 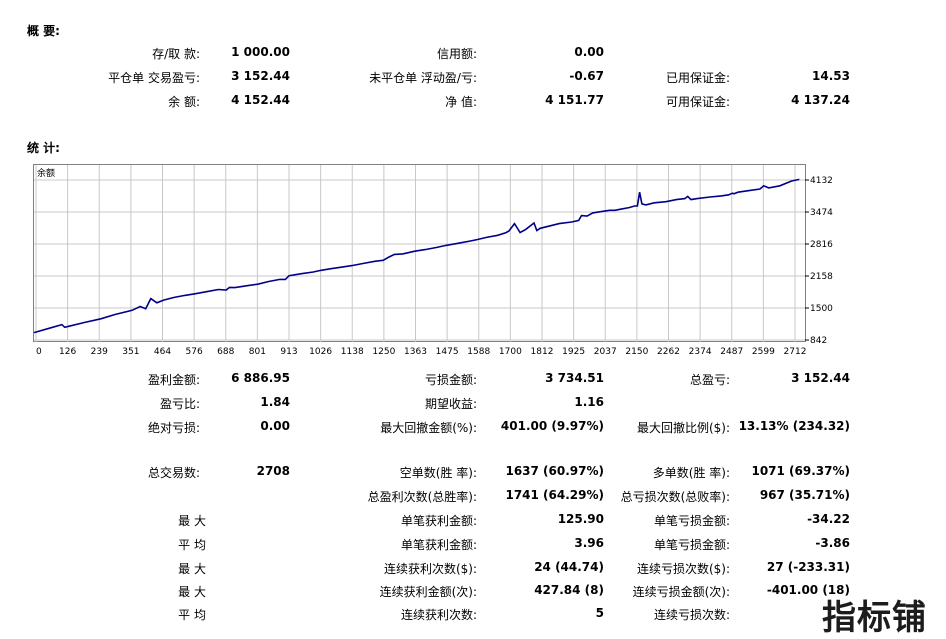 What do you see at coordinates (260, 378) in the screenshot?
I see `stats-value: 6 886.95` at bounding box center [260, 378].